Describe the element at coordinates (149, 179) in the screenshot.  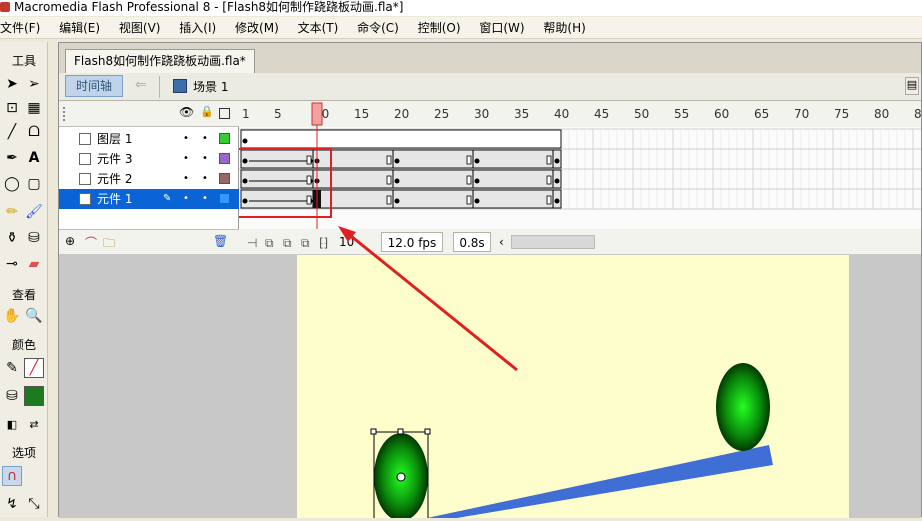
I see `layer-row: 元件 2 • •` at that location.